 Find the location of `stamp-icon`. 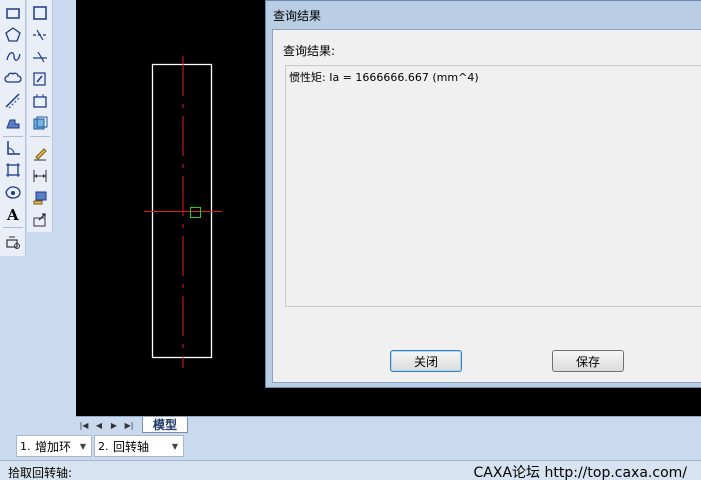

stamp-icon is located at coordinates (40, 198).